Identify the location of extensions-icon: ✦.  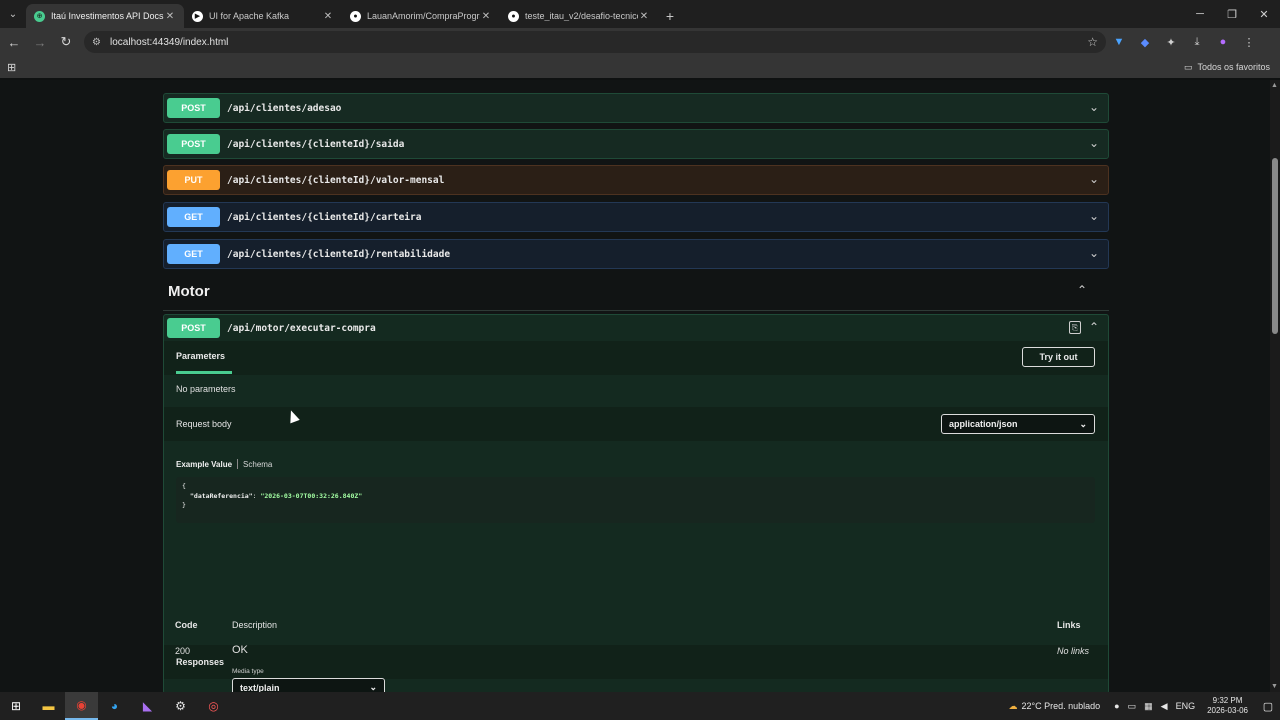
(1171, 42).